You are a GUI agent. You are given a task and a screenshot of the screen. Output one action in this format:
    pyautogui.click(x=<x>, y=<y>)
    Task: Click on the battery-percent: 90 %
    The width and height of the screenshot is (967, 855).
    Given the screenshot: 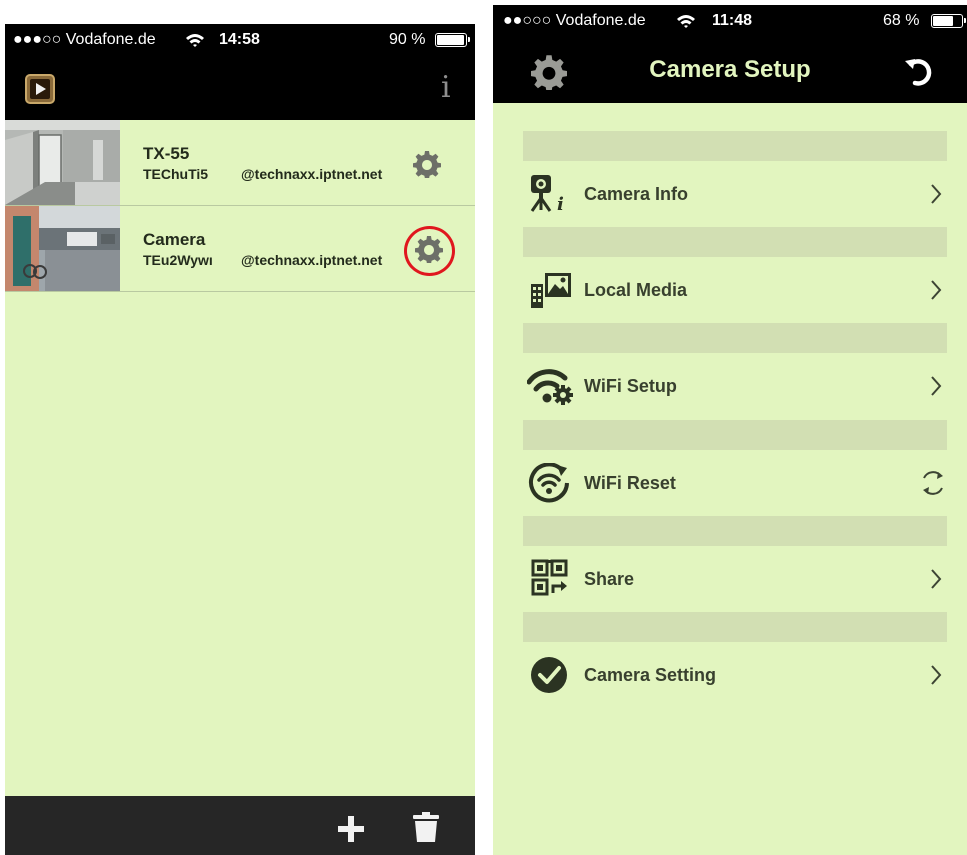 What is the action you would take?
    pyautogui.click(x=407, y=39)
    